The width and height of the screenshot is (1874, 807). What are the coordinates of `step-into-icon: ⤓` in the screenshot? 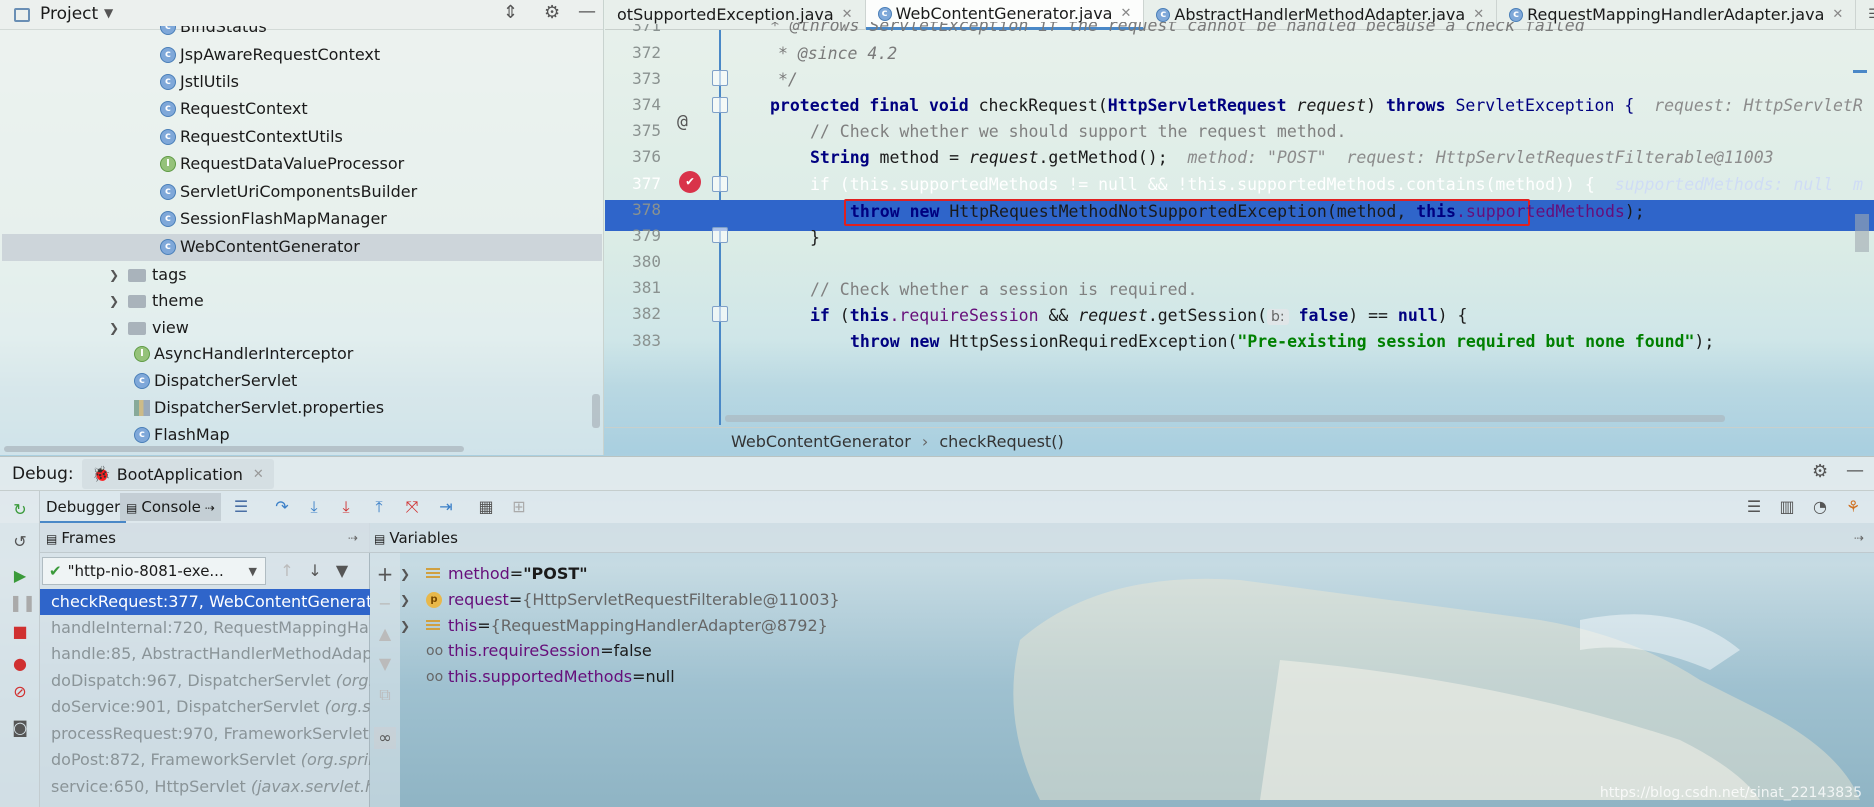 It's located at (314, 507).